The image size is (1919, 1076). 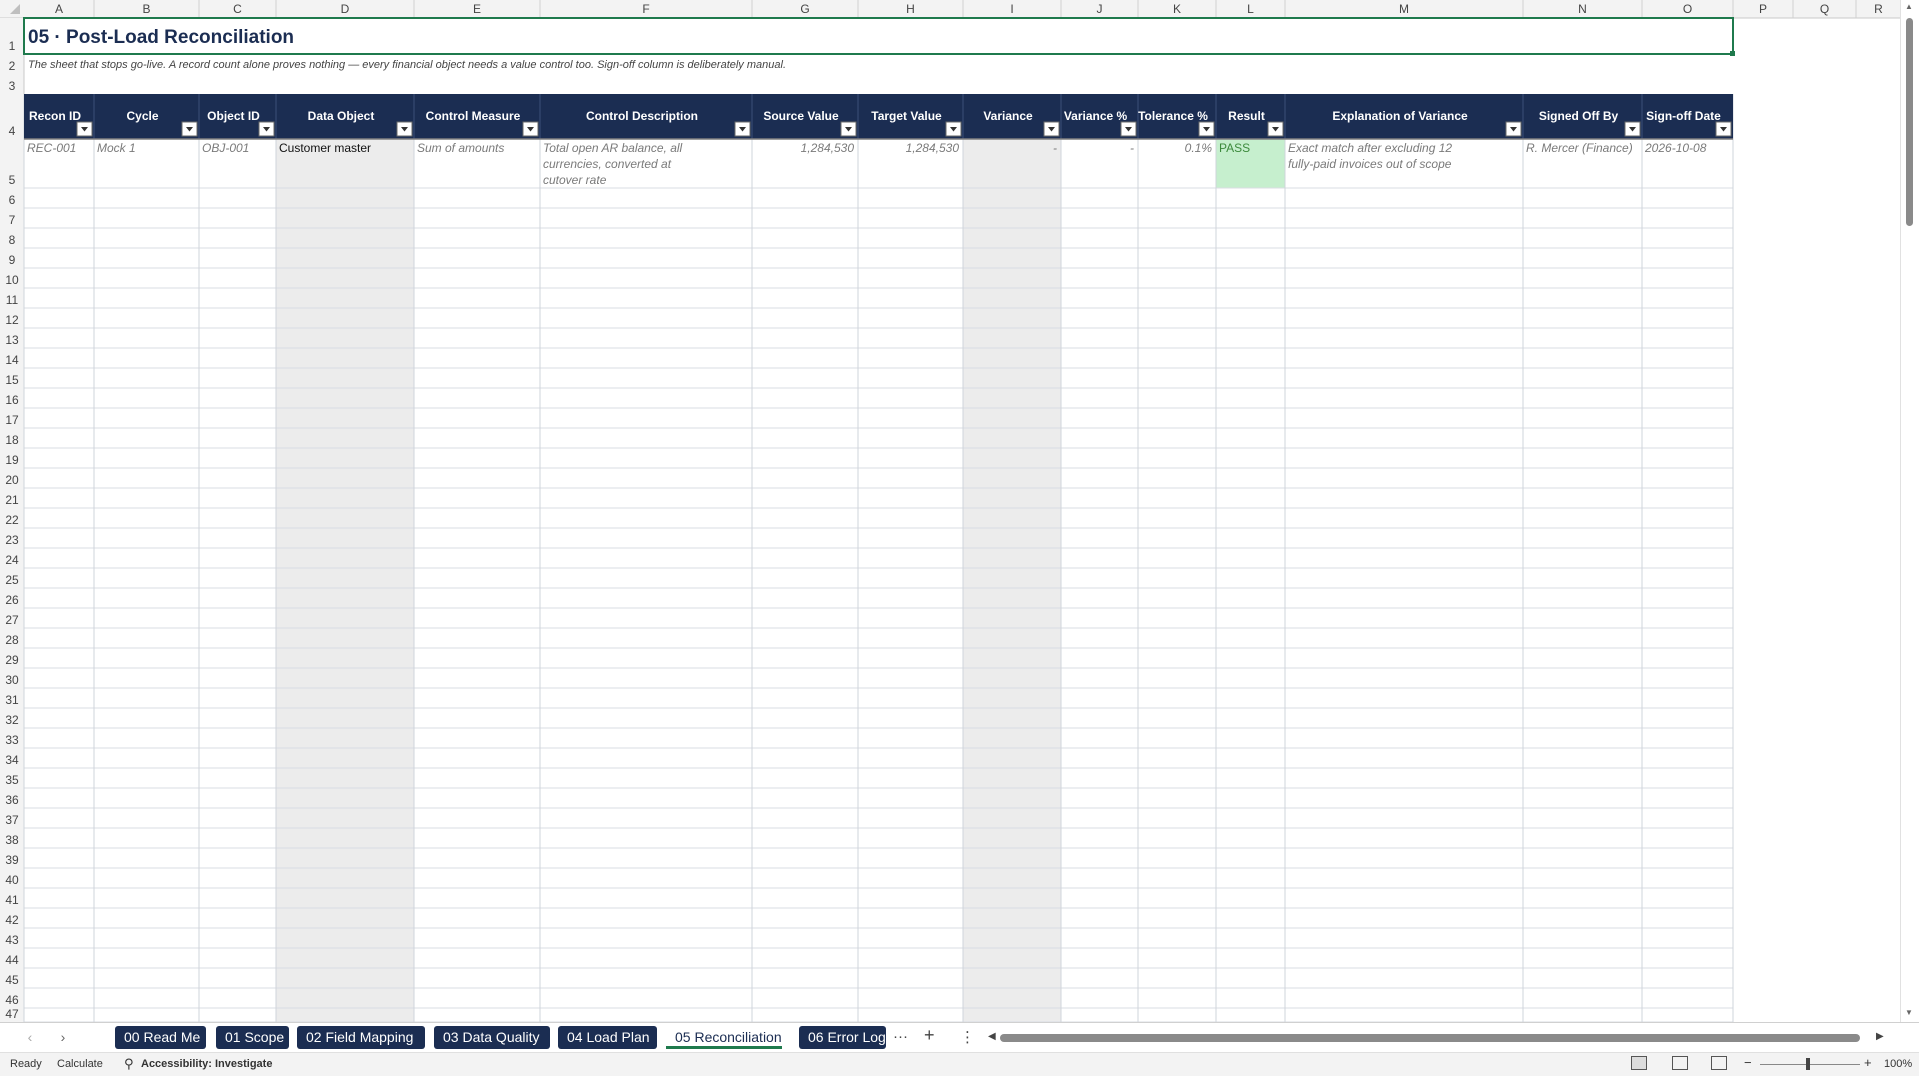 What do you see at coordinates (1868, 1062) in the screenshot?
I see `zoom-in-button: +` at bounding box center [1868, 1062].